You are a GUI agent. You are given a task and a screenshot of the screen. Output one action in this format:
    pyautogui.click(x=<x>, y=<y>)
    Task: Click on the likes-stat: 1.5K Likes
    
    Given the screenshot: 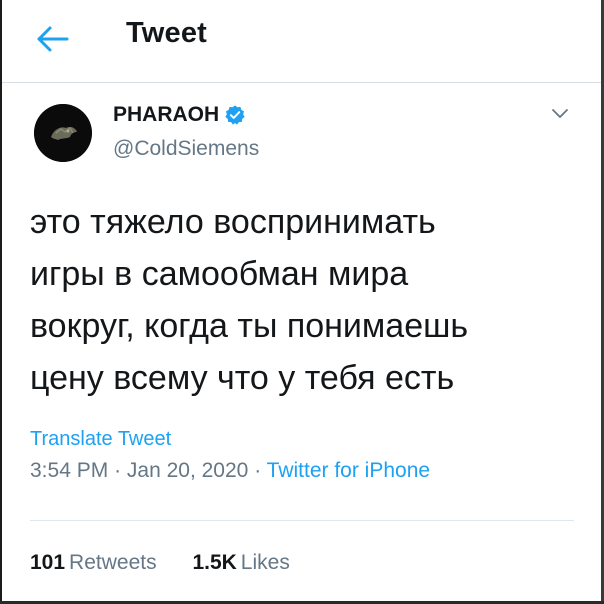 What is the action you would take?
    pyautogui.click(x=240, y=563)
    